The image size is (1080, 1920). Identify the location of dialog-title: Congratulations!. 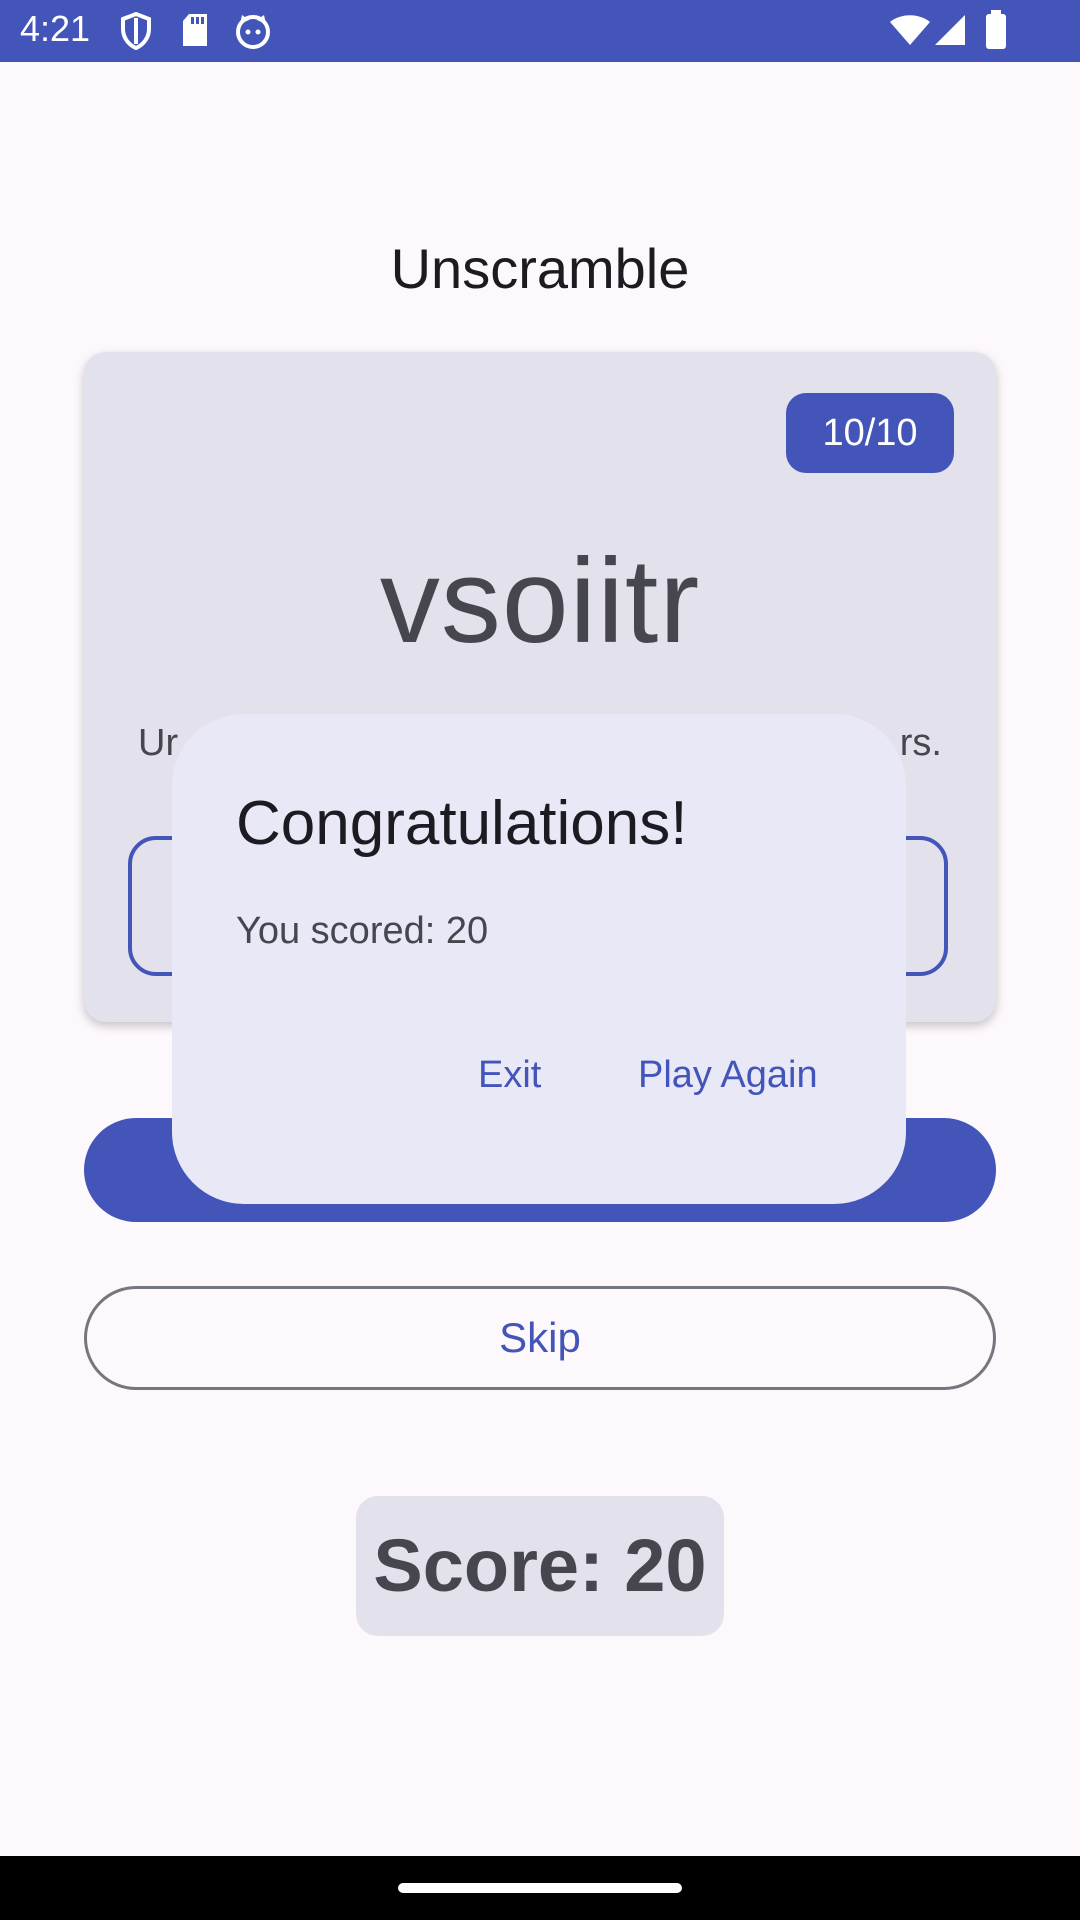
(462, 823).